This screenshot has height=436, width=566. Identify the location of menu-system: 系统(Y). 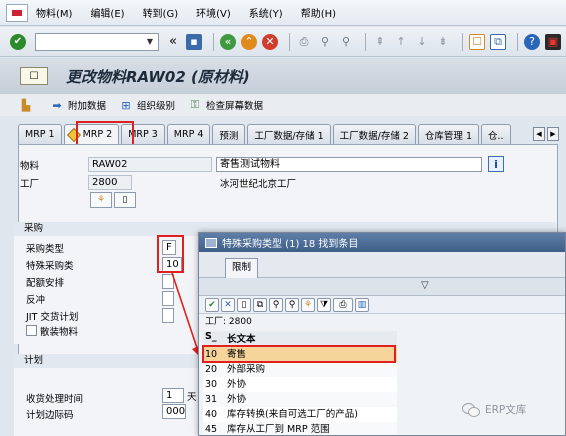
(266, 12).